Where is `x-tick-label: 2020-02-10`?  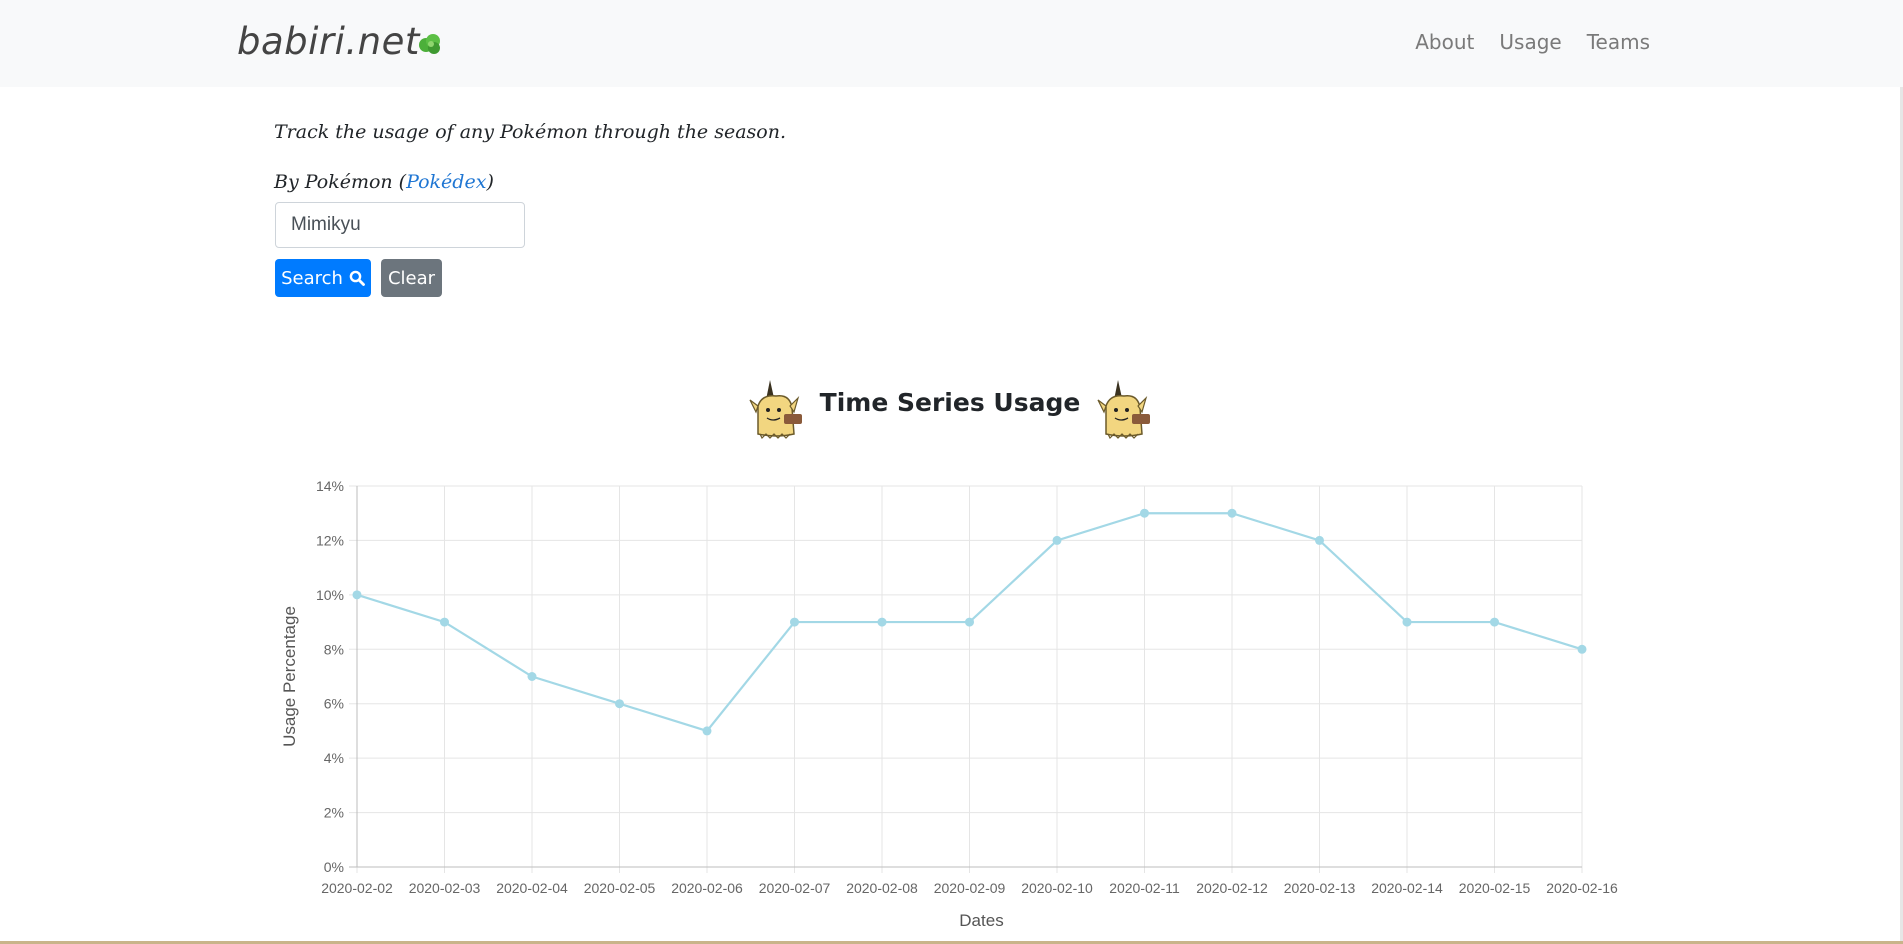 x-tick-label: 2020-02-10 is located at coordinates (1057, 888).